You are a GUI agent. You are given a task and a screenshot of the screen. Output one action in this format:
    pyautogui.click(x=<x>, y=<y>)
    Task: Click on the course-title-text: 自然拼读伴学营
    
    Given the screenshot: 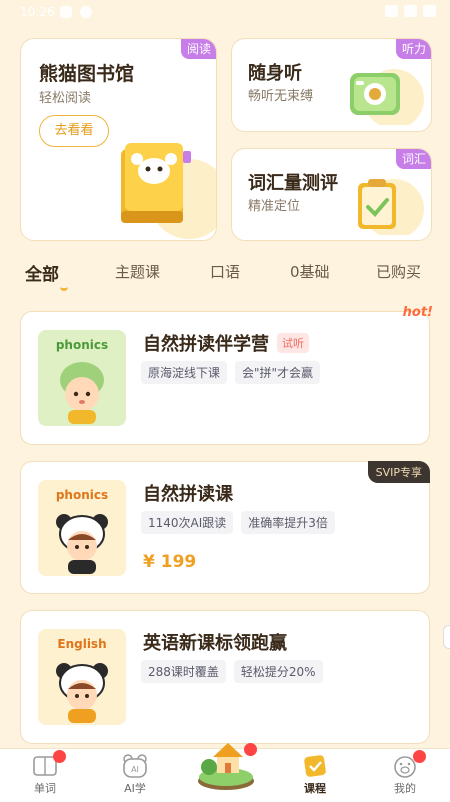 What is the action you would take?
    pyautogui.click(x=206, y=344)
    